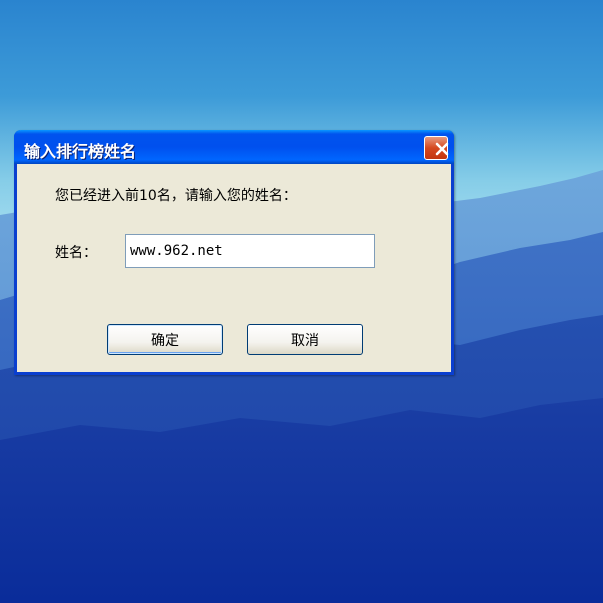 Image resolution: width=603 pixels, height=603 pixels. I want to click on close-icon, so click(442, 149).